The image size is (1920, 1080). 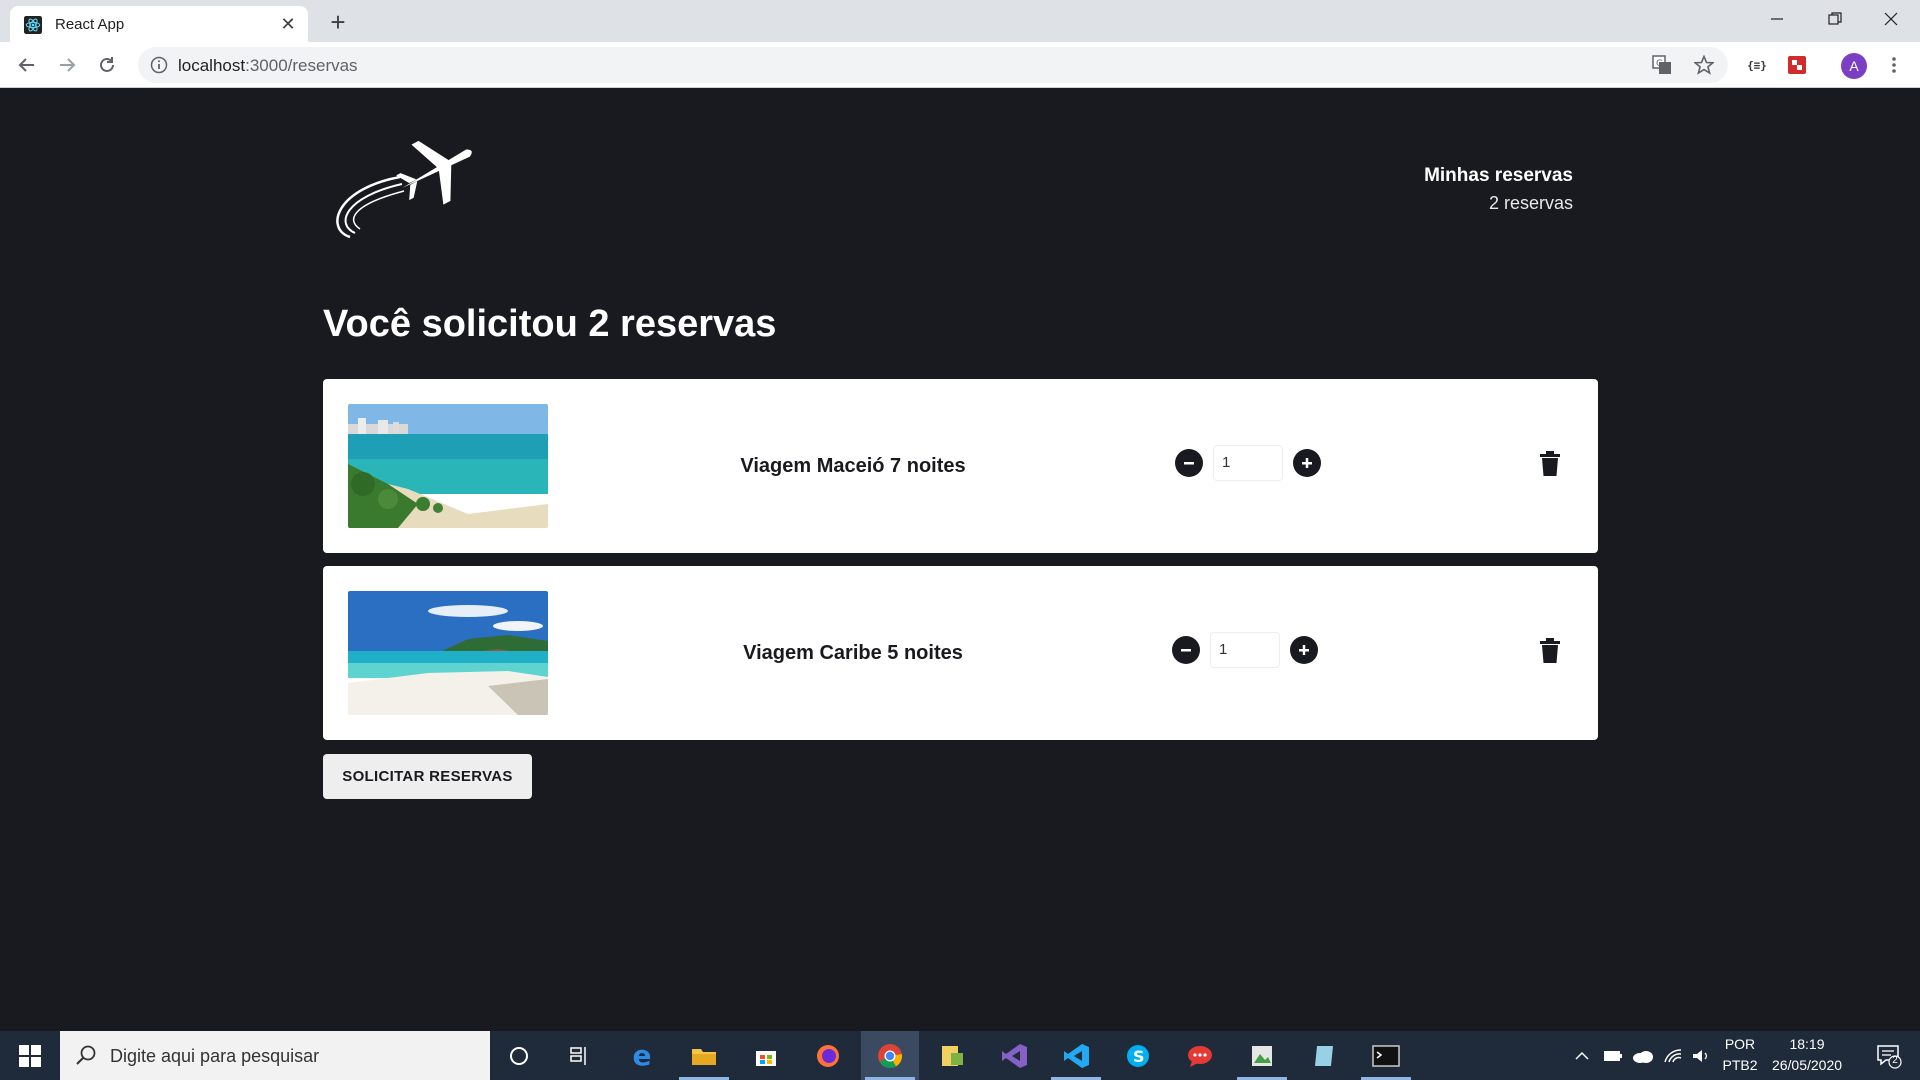 What do you see at coordinates (1673, 1055) in the screenshot?
I see `wifi-indicator` at bounding box center [1673, 1055].